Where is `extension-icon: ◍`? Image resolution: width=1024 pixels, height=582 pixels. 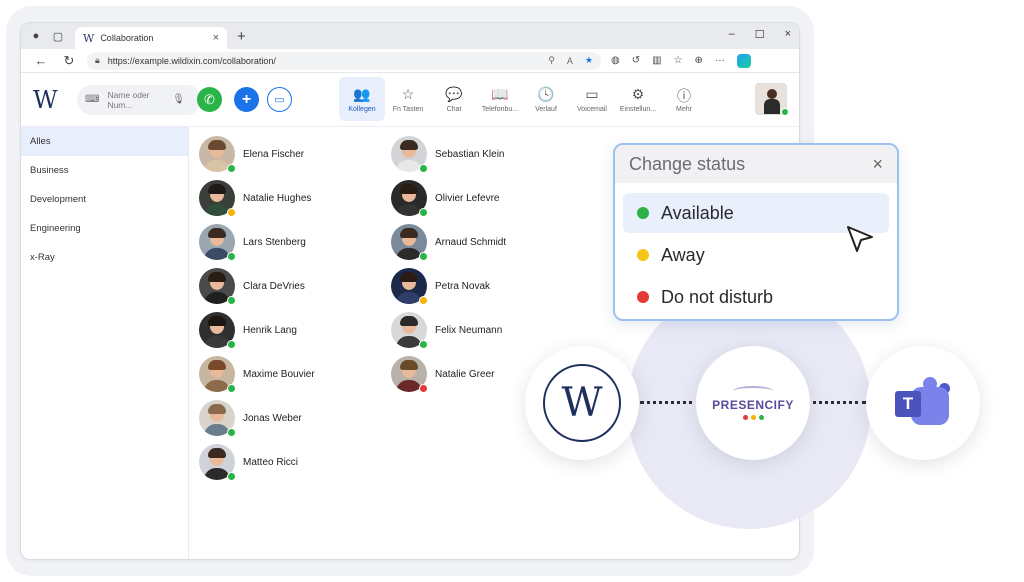
extension-icon: ◍ is located at coordinates (615, 60).